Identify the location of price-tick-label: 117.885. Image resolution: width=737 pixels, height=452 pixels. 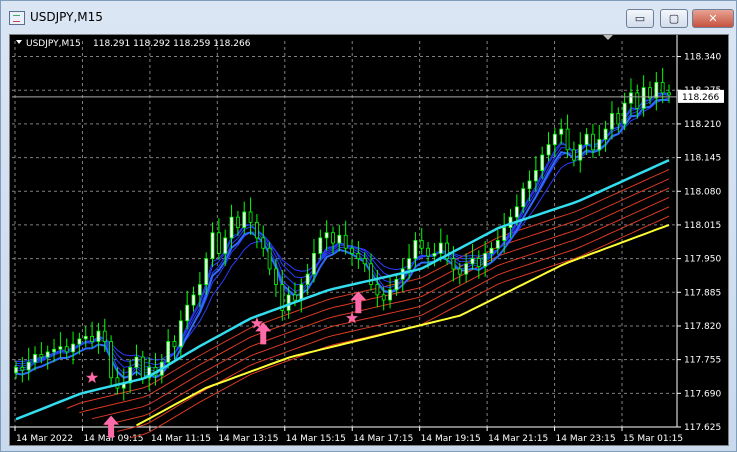
(702, 293).